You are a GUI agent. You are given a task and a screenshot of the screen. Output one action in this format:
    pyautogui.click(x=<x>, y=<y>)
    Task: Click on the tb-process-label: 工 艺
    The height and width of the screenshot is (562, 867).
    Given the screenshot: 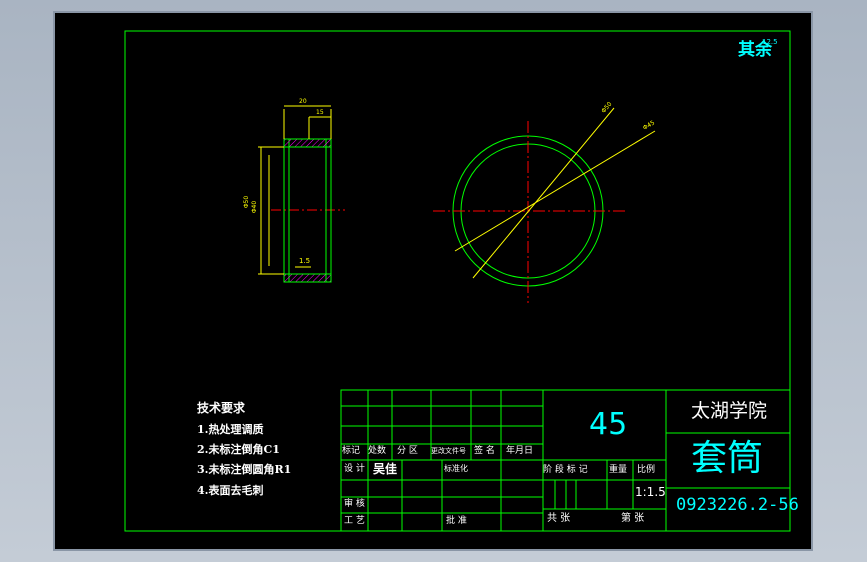 What is the action you would take?
    pyautogui.click(x=354, y=521)
    